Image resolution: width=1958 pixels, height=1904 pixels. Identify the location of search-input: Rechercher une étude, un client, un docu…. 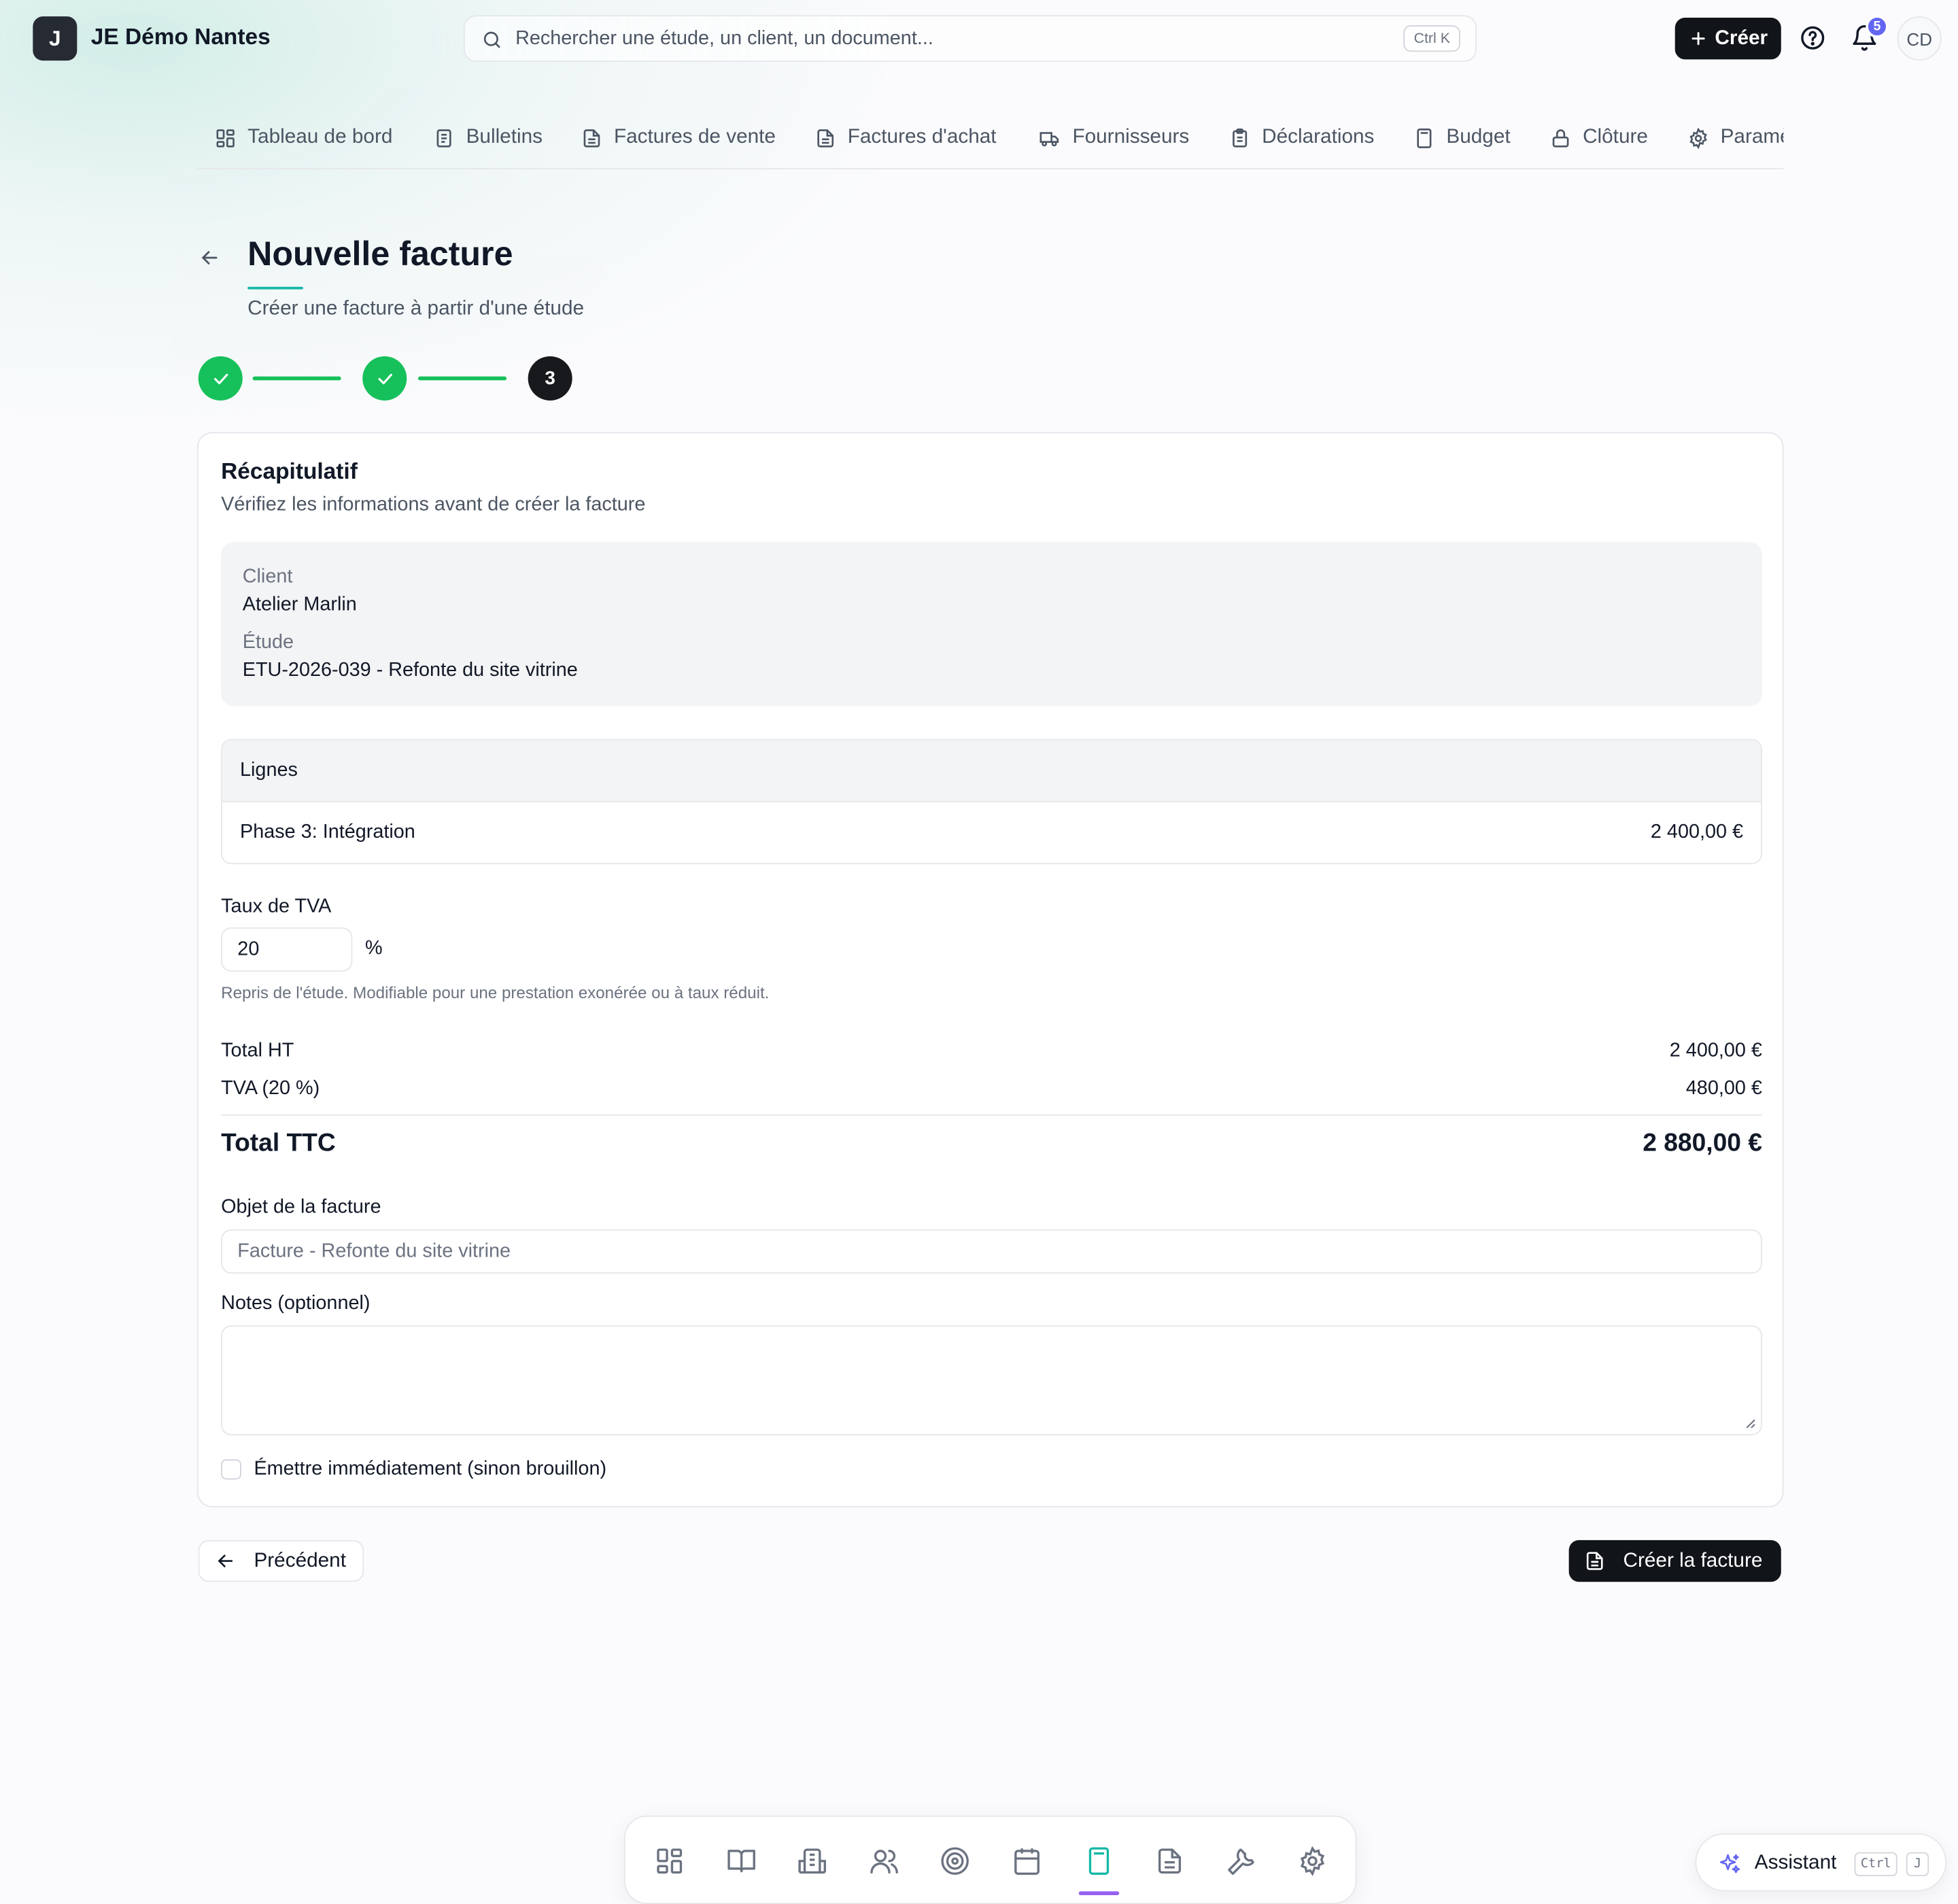
(970, 39).